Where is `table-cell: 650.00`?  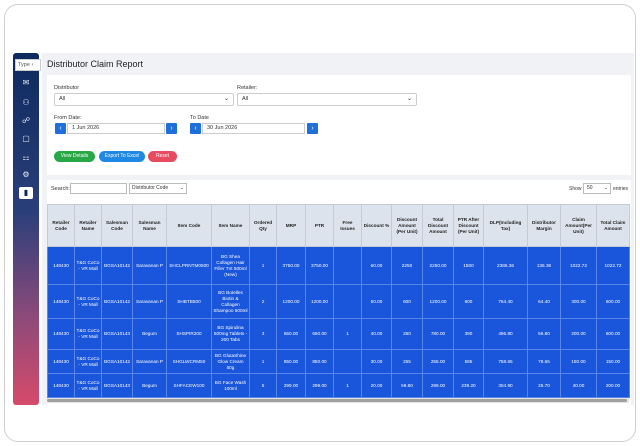 table-cell: 650.00 is located at coordinates (319, 334).